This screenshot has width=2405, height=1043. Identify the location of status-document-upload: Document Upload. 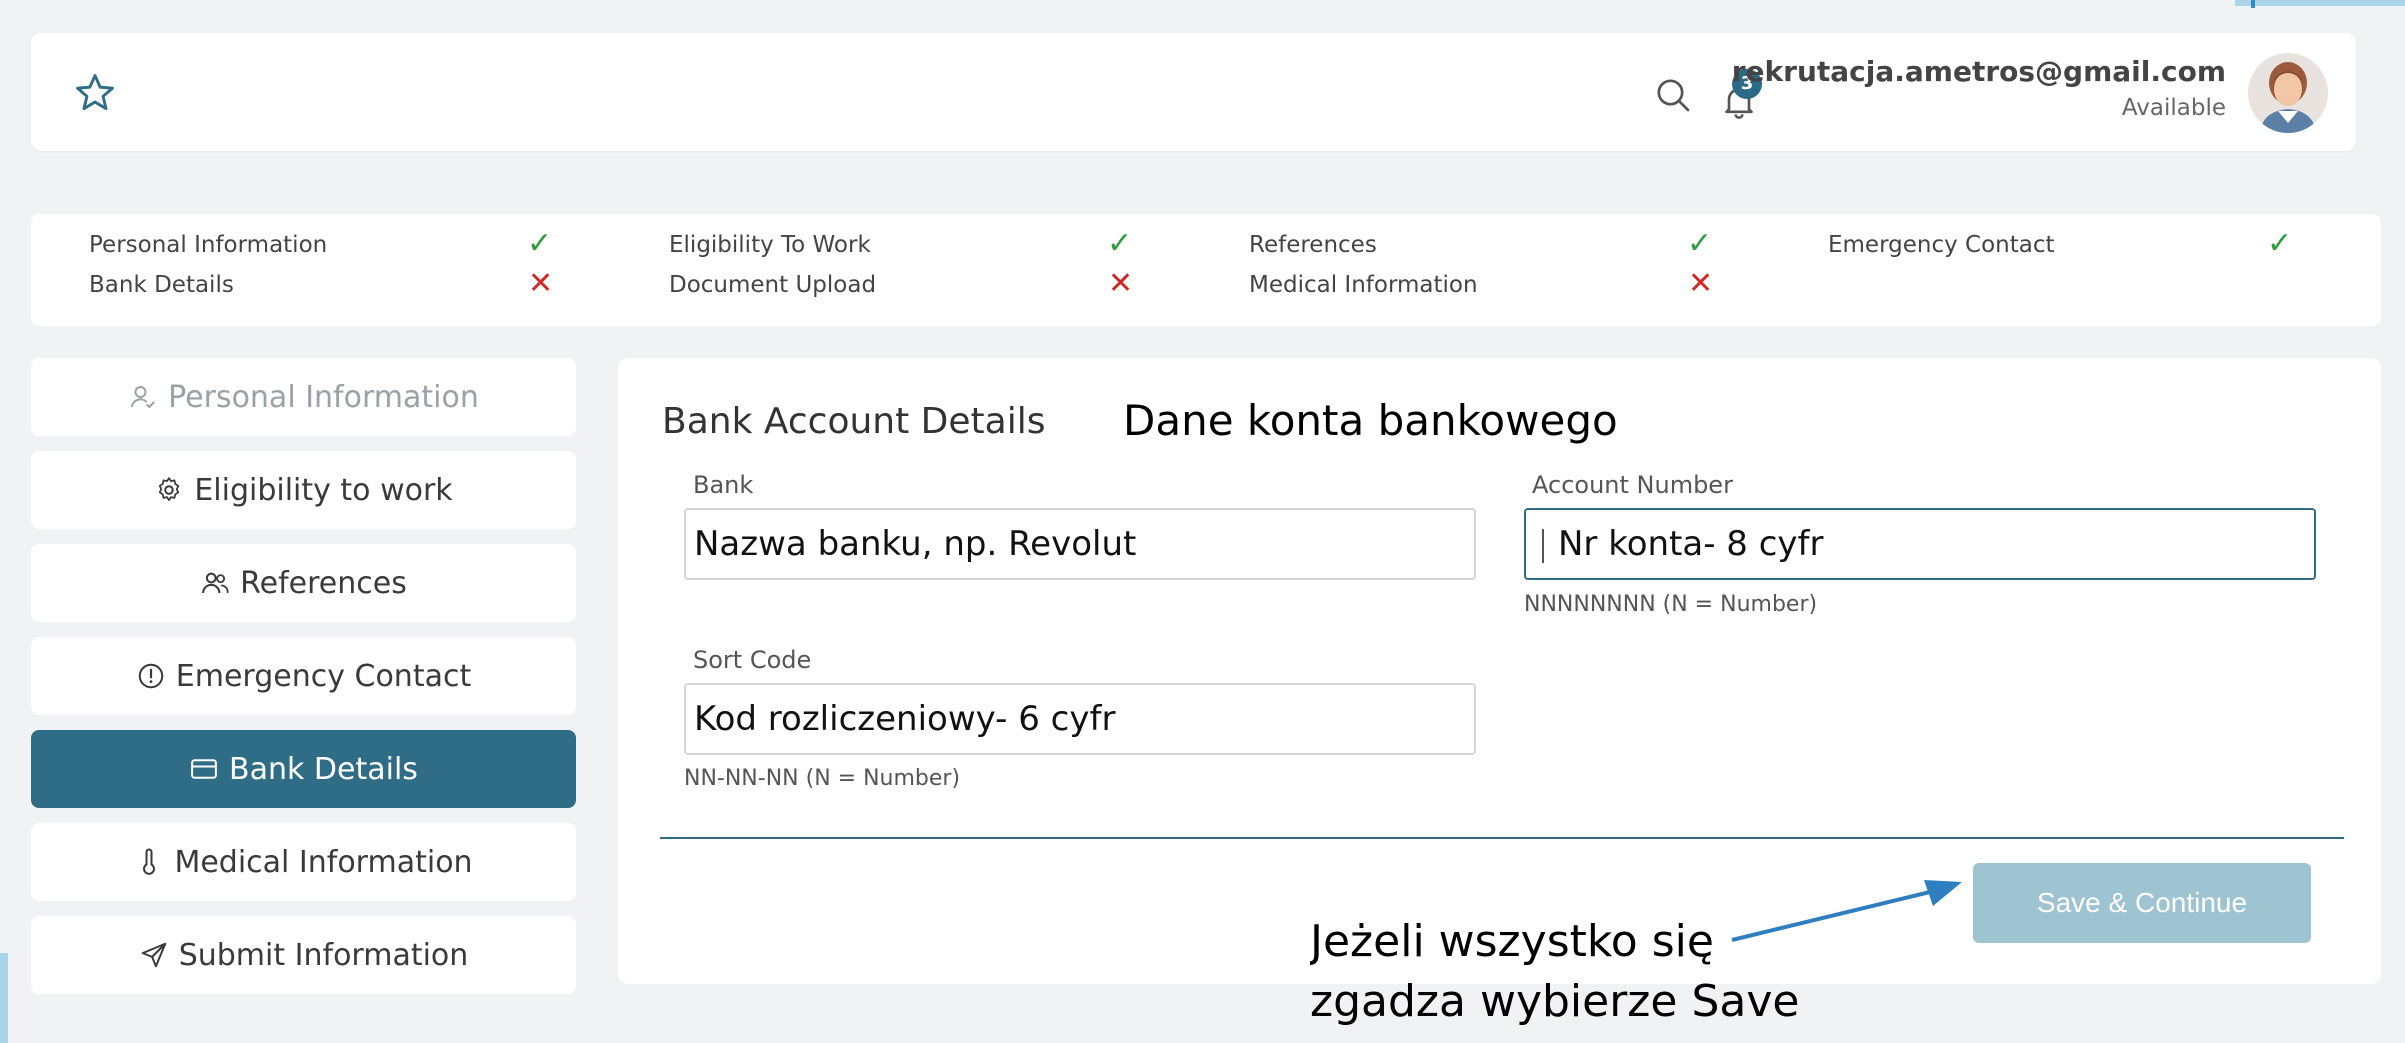
(773, 285).